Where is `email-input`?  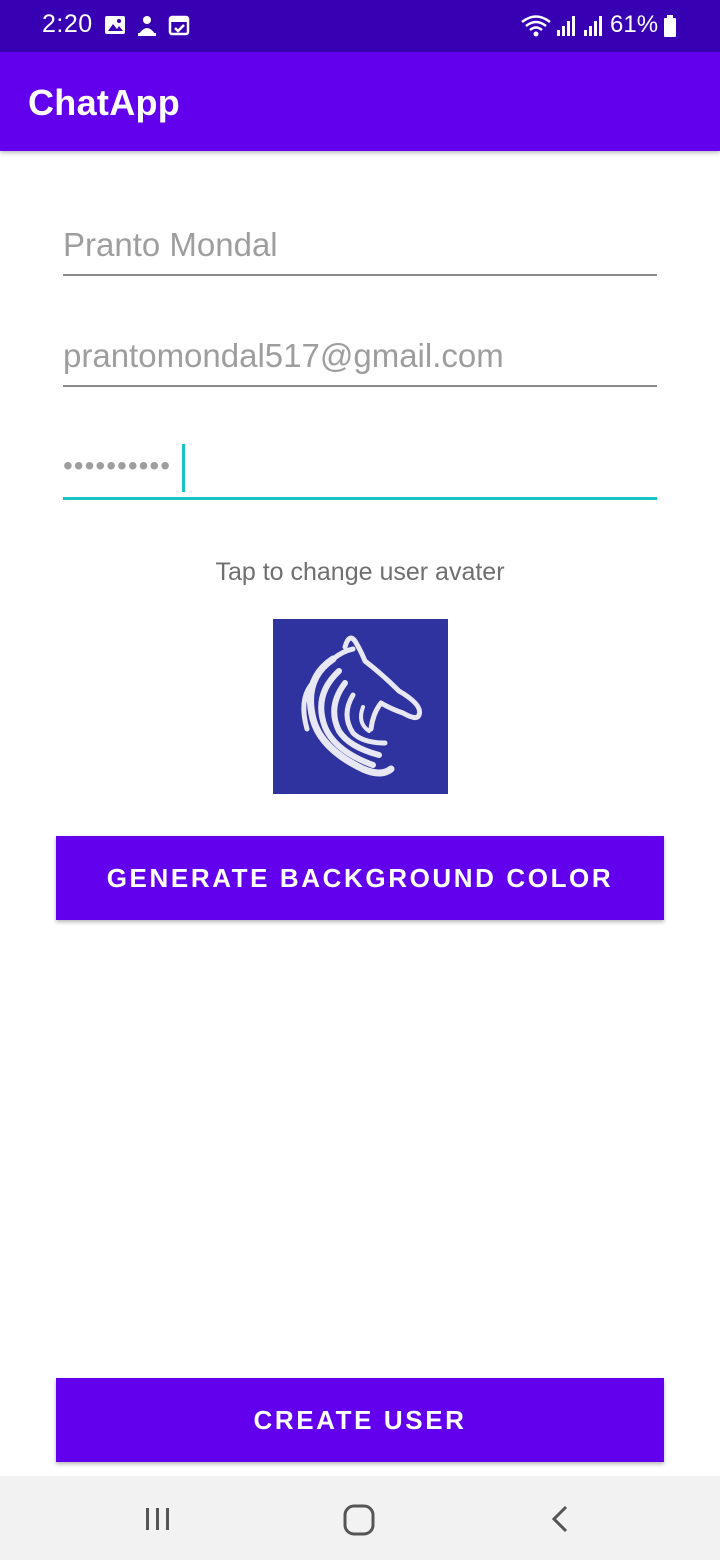 email-input is located at coordinates (360, 357).